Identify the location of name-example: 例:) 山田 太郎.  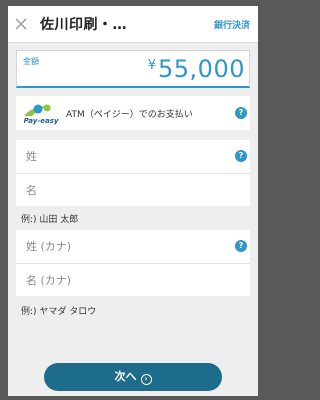
(50, 220).